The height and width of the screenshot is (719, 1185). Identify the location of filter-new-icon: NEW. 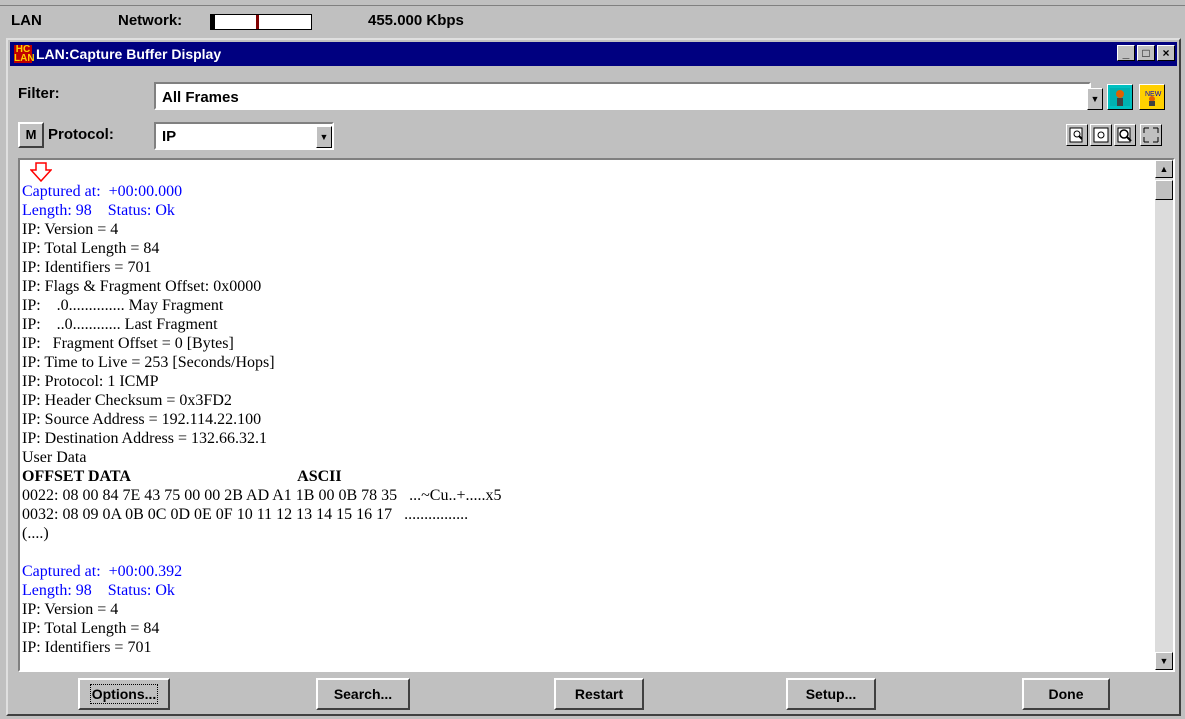
(1152, 97).